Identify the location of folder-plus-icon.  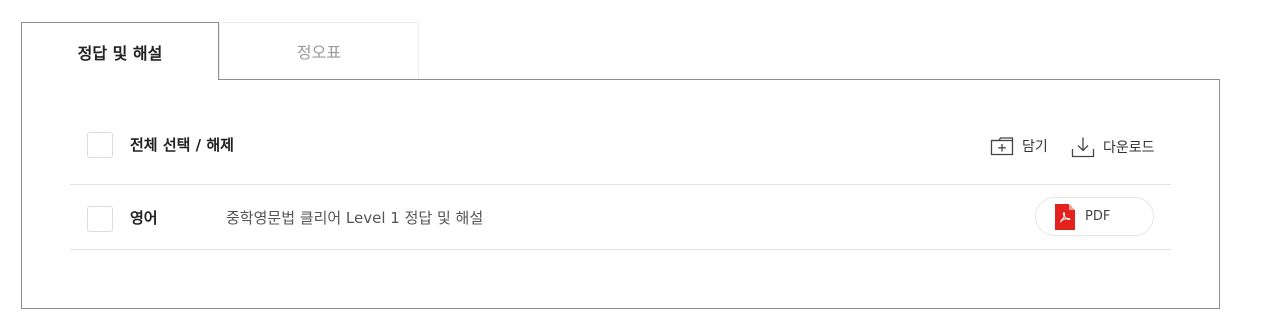
(1002, 146).